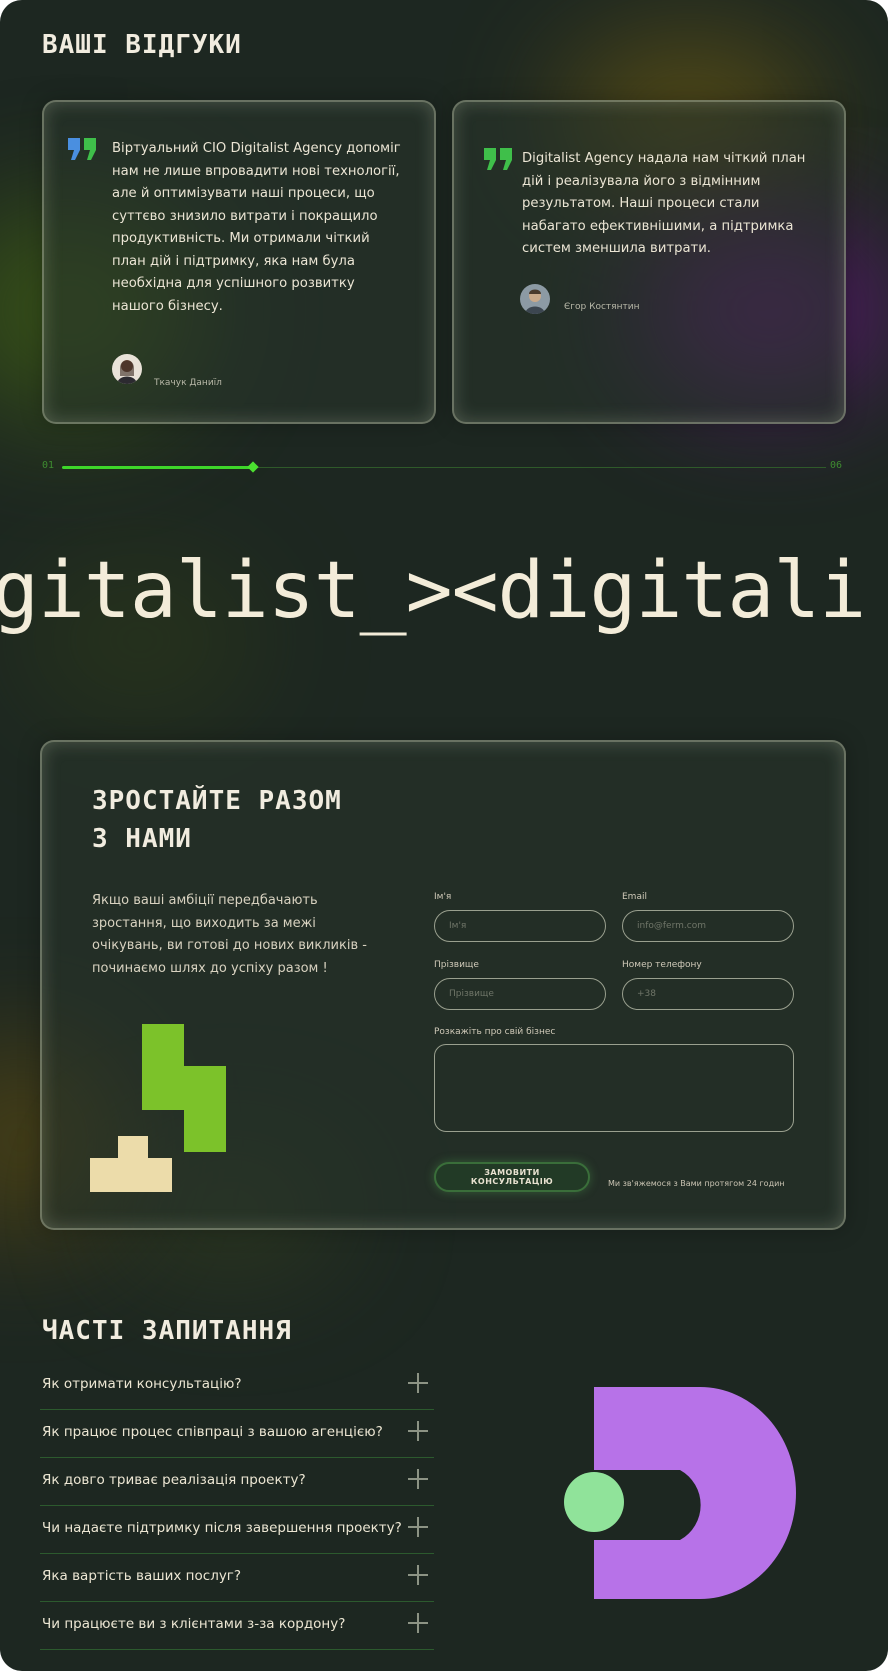  Describe the element at coordinates (142, 839) in the screenshot. I see `contact-title-line: З НАМИ` at that location.